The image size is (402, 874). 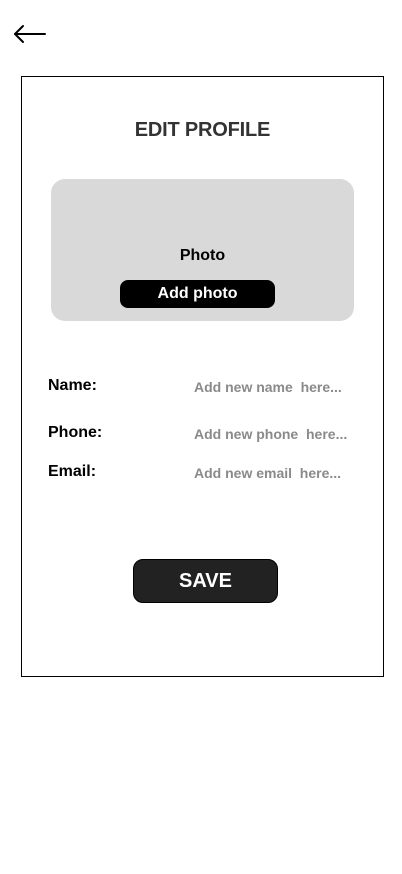 I want to click on phone-label: Phone:, so click(x=75, y=432).